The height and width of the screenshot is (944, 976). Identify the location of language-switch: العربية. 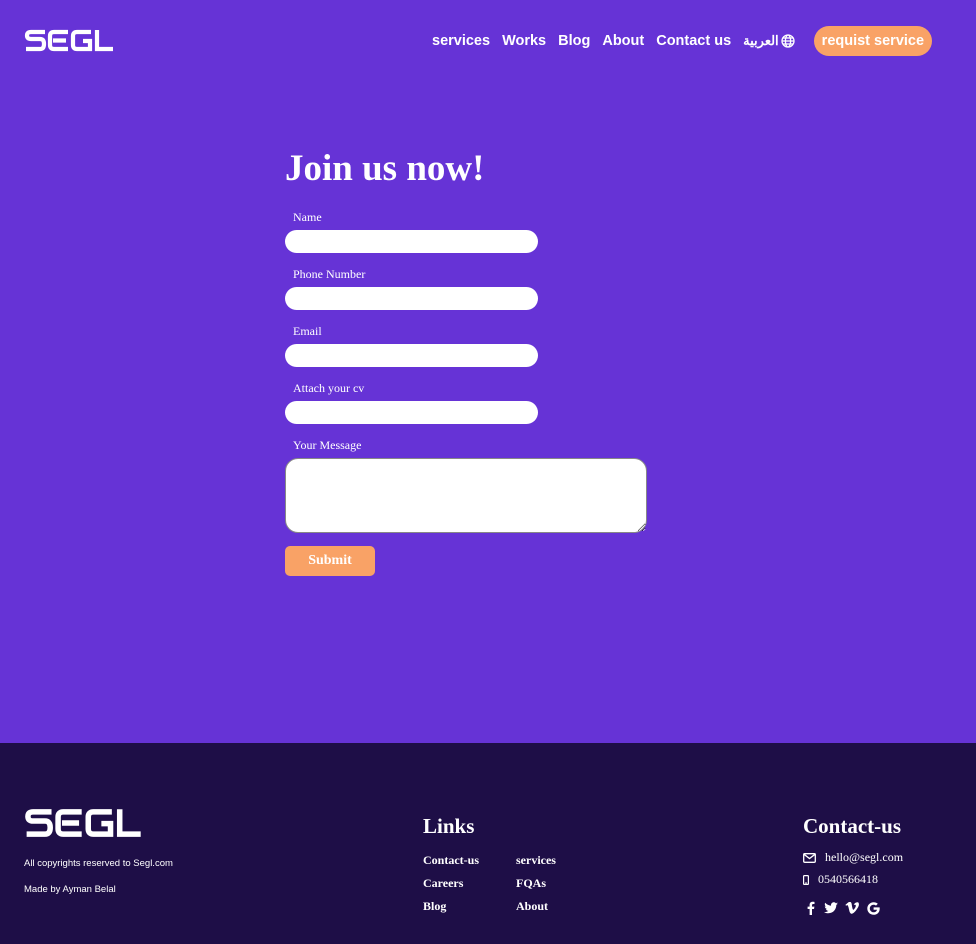
(769, 41).